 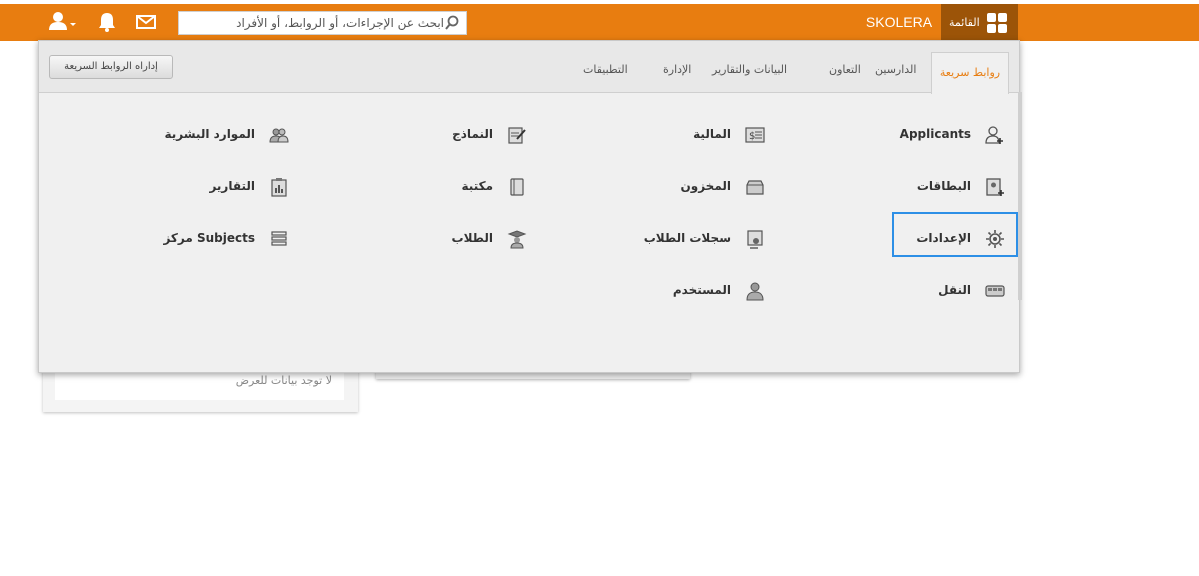 What do you see at coordinates (663, 291) in the screenshot?
I see `quicklink-user: المستخدم` at bounding box center [663, 291].